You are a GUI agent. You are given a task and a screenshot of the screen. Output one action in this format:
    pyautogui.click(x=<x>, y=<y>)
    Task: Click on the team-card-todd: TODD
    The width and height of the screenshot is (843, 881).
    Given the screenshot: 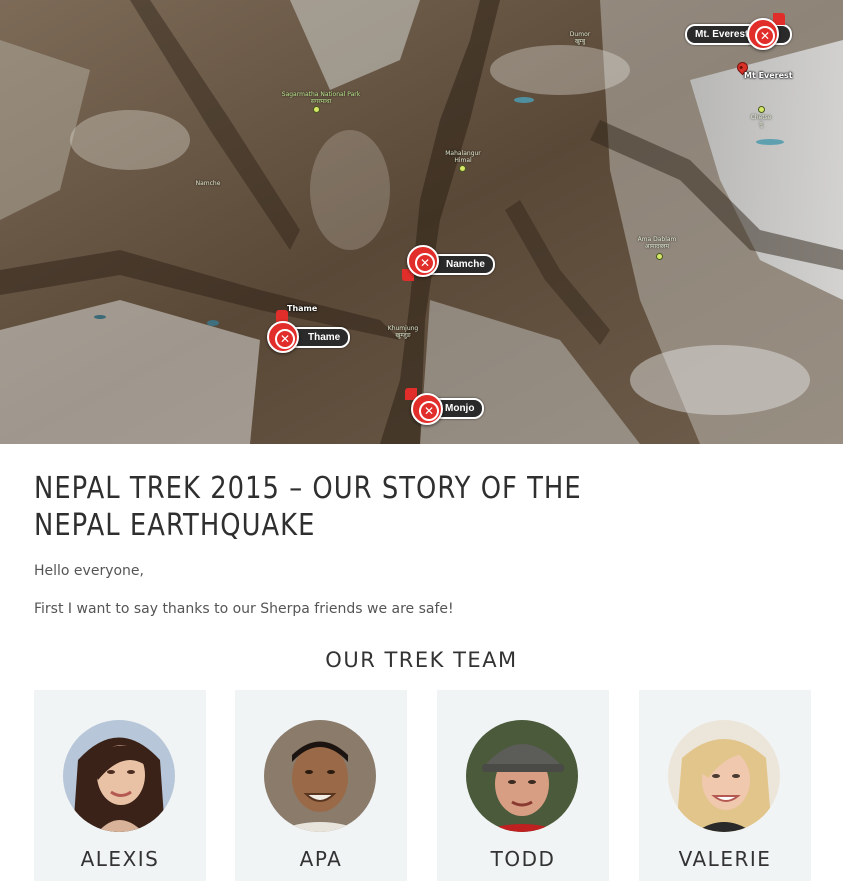 What is the action you would take?
    pyautogui.click(x=523, y=785)
    